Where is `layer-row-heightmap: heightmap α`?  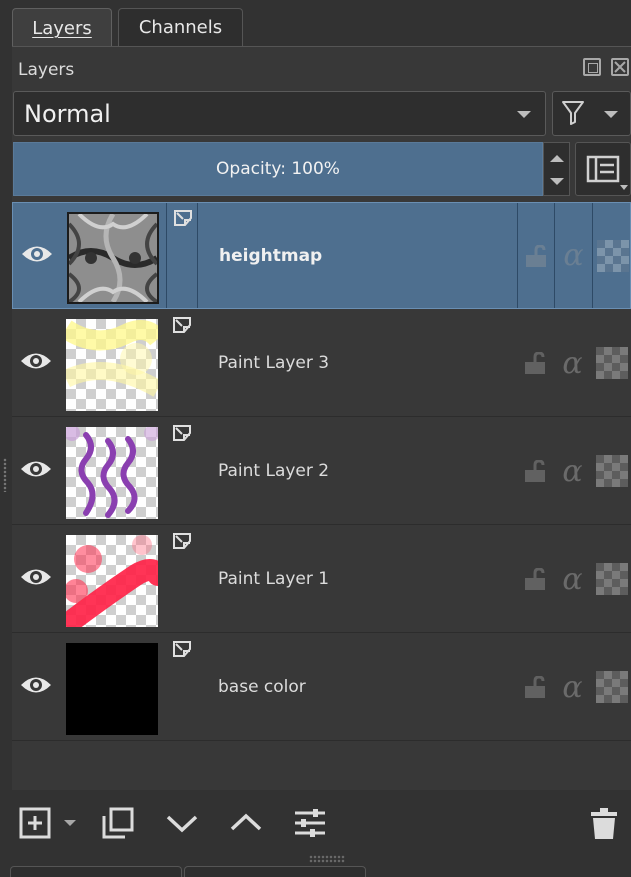
layer-row-heightmap: heightmap α is located at coordinates (321, 255).